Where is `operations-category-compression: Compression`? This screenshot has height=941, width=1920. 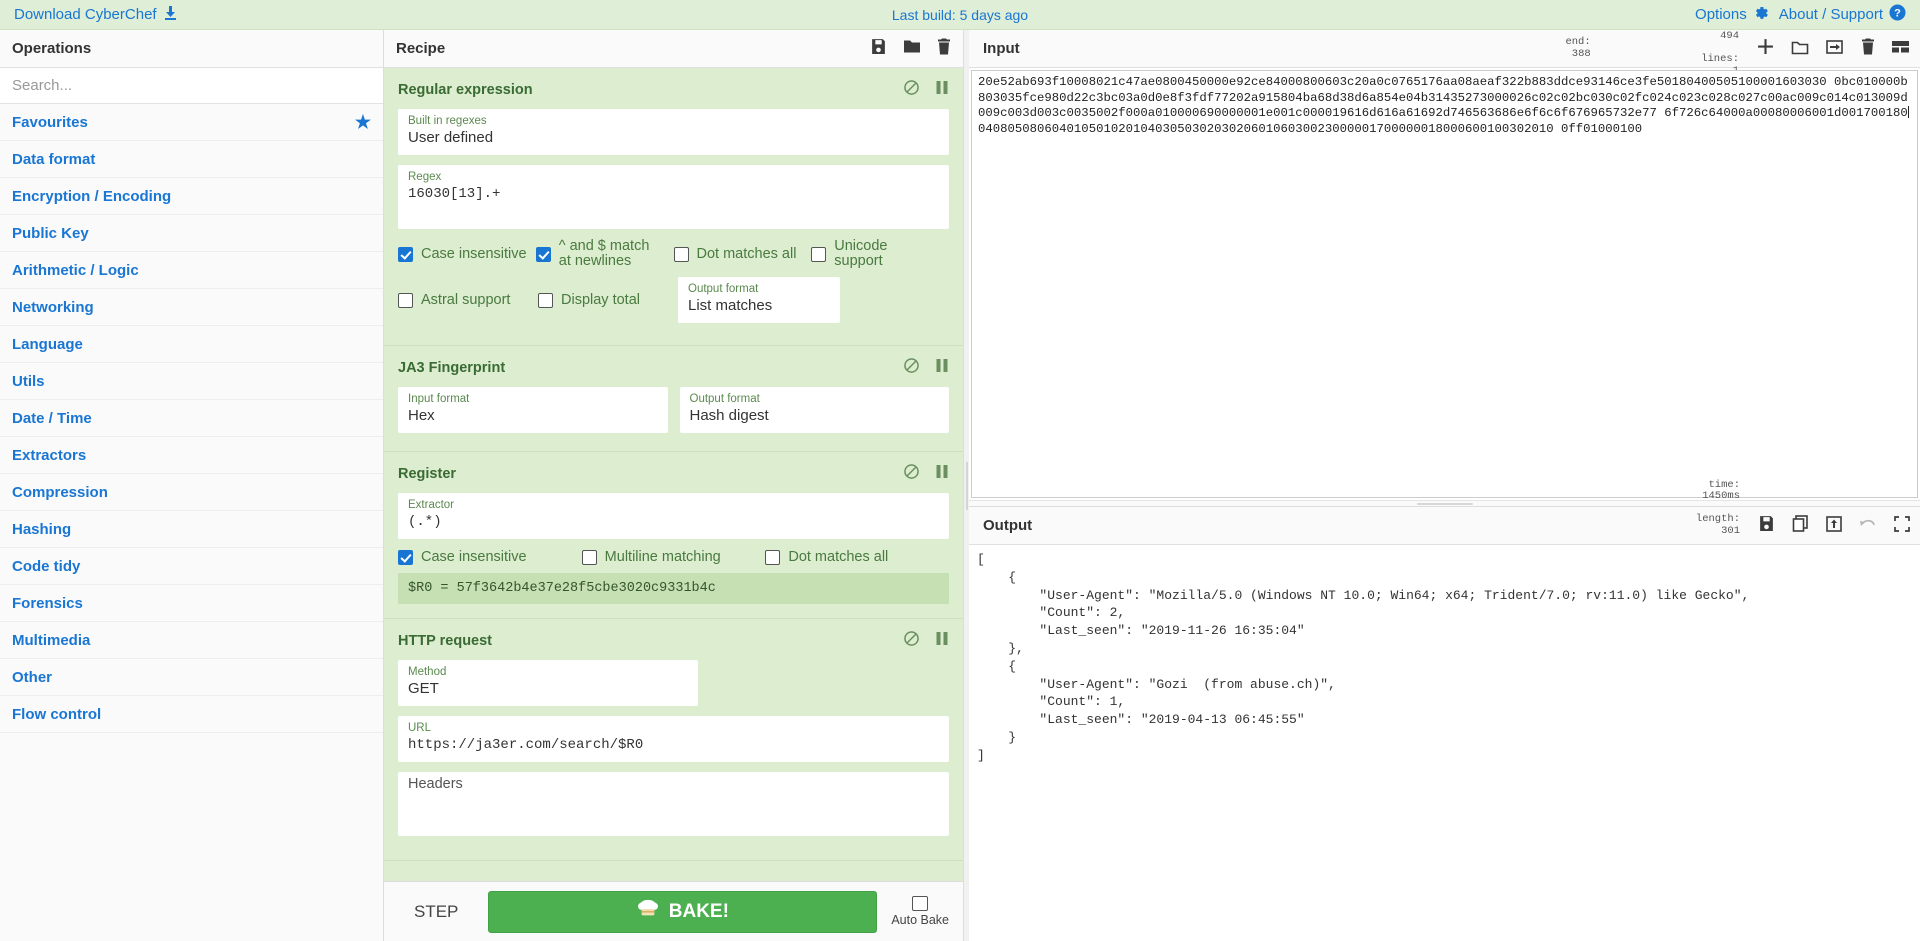
operations-category-compression: Compression is located at coordinates (191, 492).